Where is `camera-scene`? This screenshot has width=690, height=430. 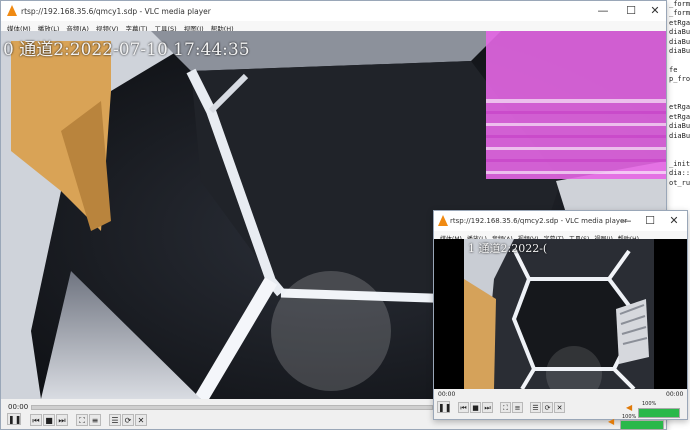 camera-scene is located at coordinates (560, 314).